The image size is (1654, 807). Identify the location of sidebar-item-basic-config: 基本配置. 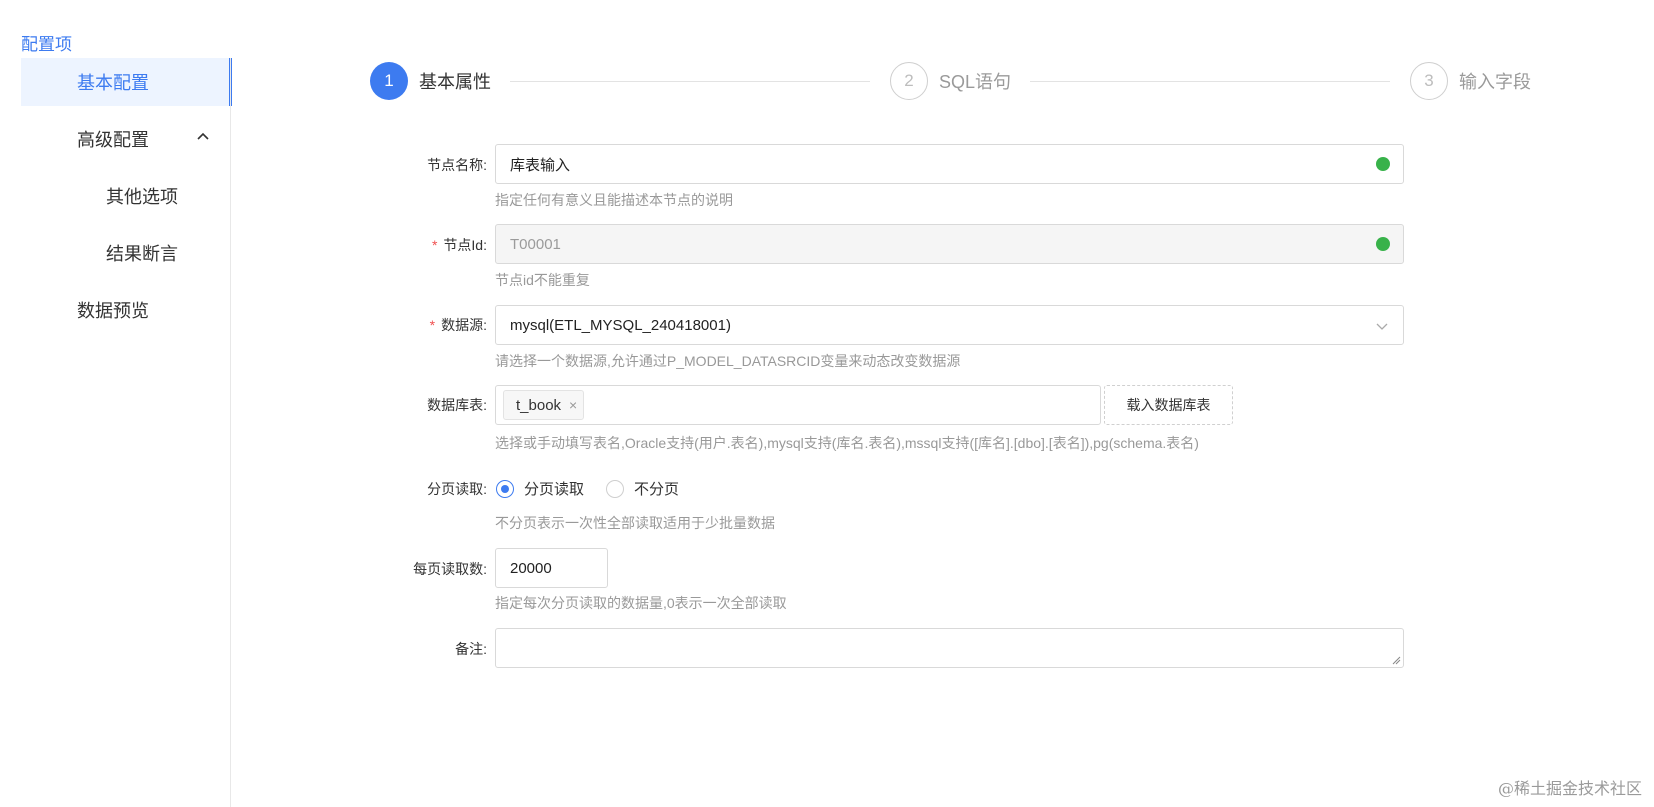
(126, 82).